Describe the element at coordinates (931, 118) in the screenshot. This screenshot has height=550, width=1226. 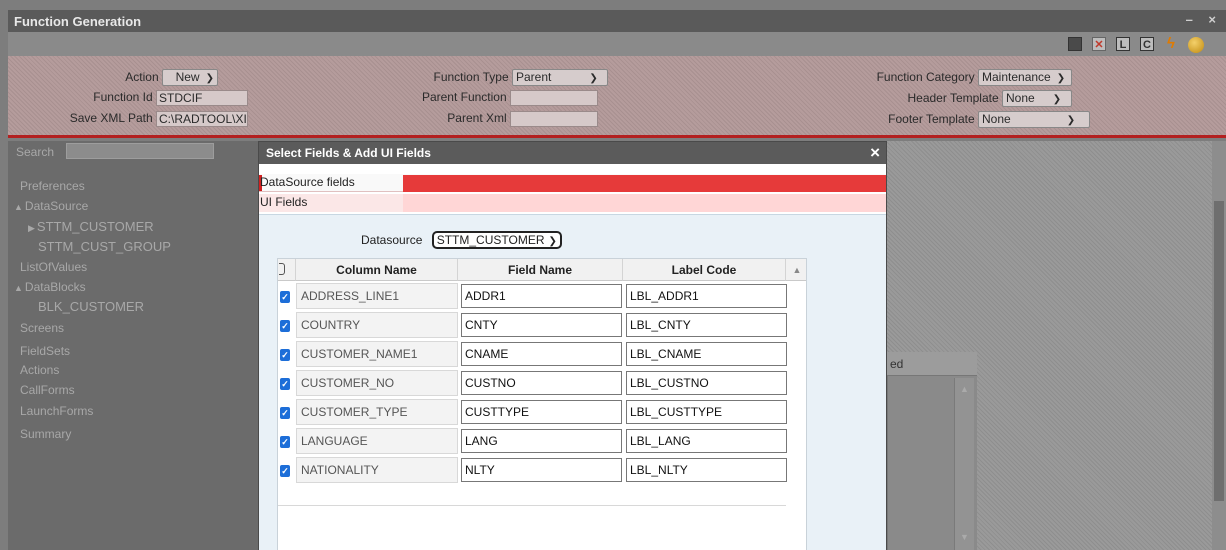
I see `footer-template-label: Footer Template` at that location.